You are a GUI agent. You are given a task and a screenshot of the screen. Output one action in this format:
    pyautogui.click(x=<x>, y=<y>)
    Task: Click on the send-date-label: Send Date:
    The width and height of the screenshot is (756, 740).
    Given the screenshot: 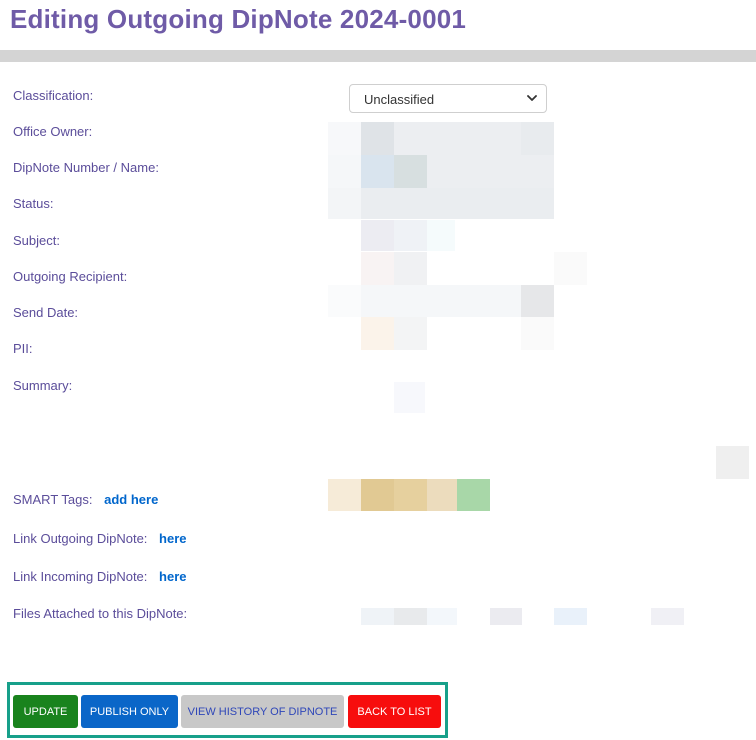 What is the action you would take?
    pyautogui.click(x=46, y=312)
    